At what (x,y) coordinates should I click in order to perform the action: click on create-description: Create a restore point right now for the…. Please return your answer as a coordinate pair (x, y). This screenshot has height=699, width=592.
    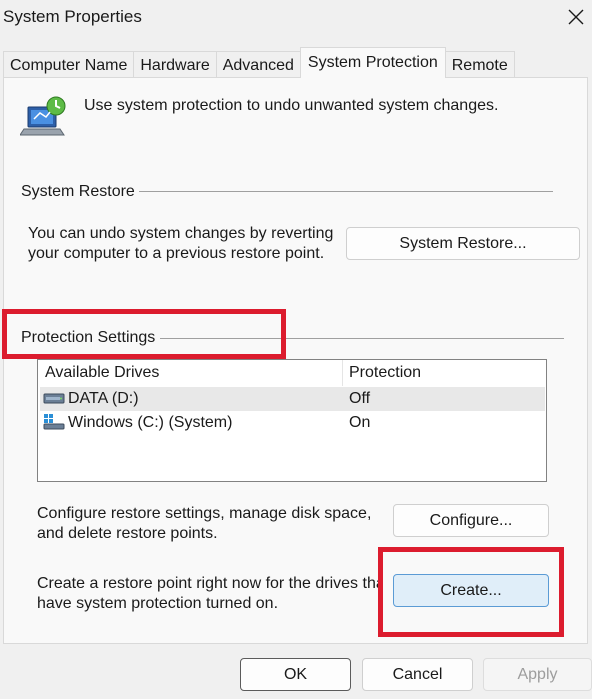
    Looking at the image, I should click on (209, 594).